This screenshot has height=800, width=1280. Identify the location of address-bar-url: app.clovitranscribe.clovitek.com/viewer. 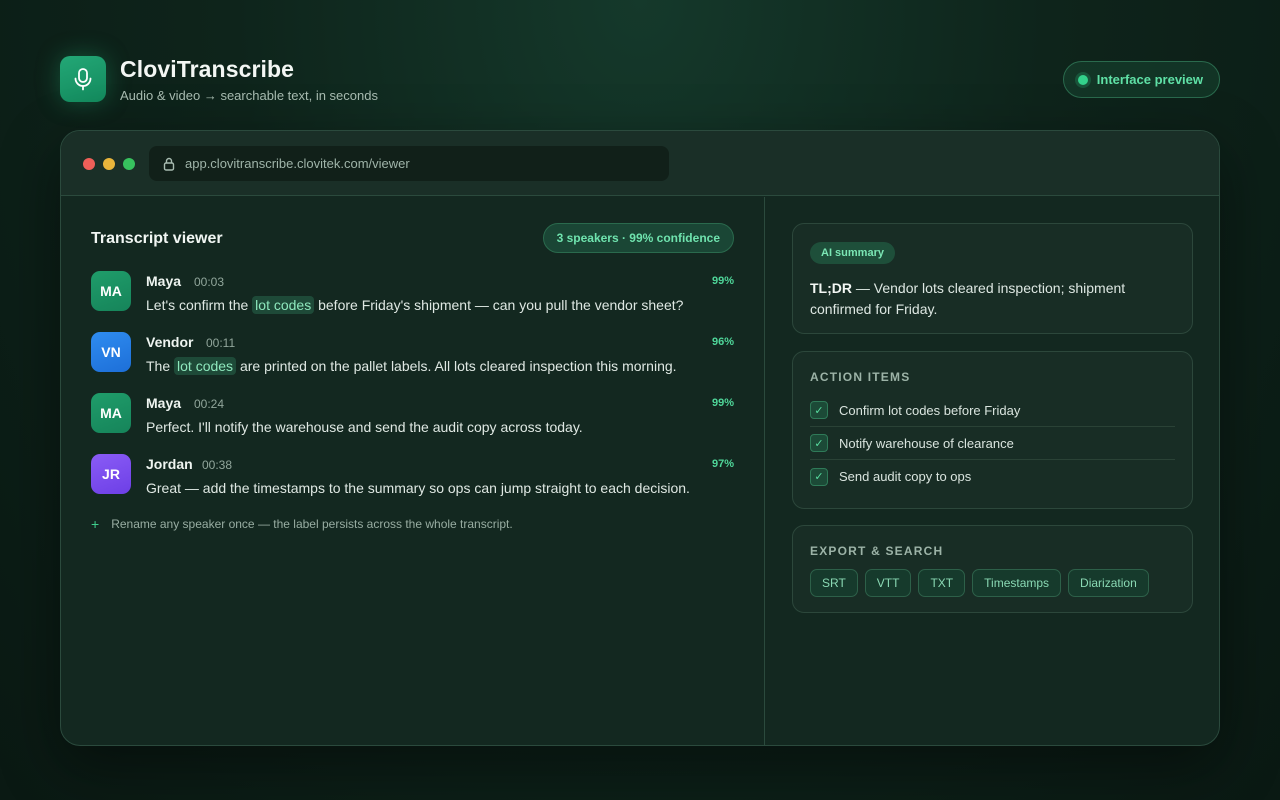
(297, 163).